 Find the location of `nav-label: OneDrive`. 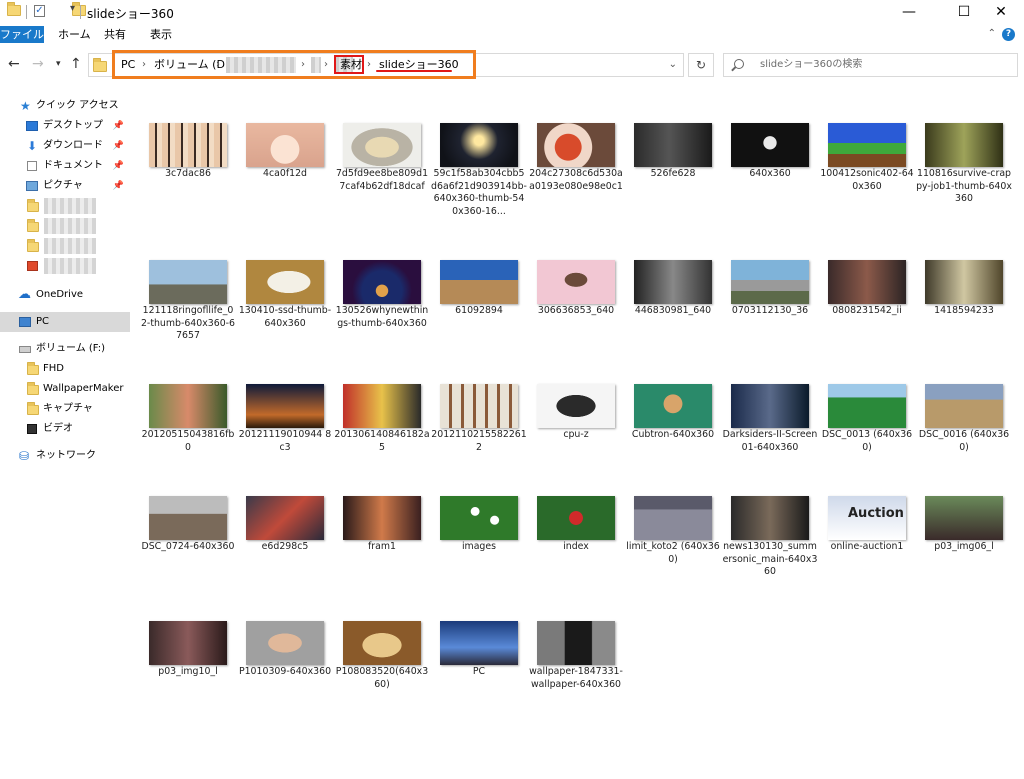

nav-label: OneDrive is located at coordinates (60, 294).